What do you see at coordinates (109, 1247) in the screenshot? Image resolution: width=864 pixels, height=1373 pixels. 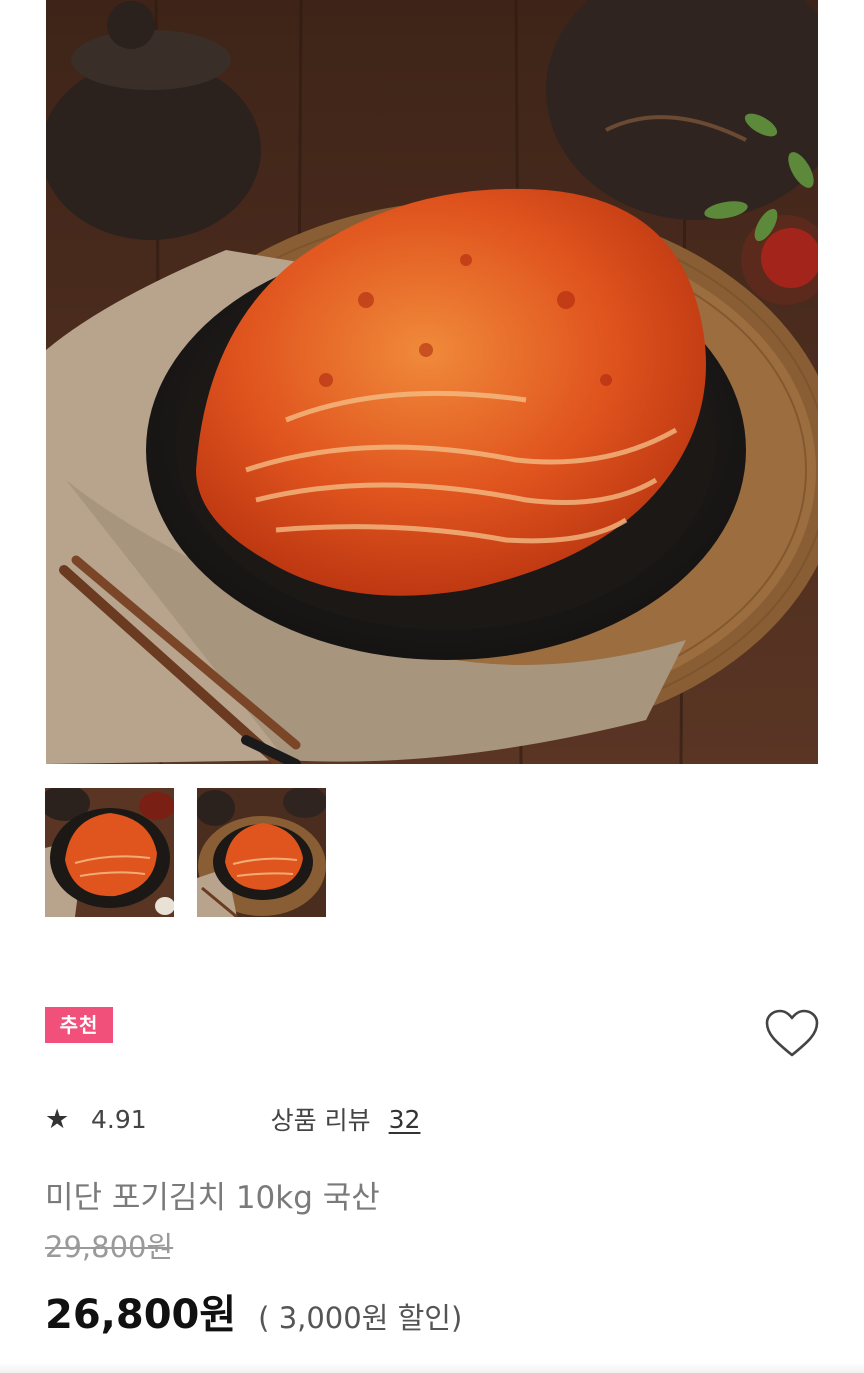 I see `original-price: 29,800원` at bounding box center [109, 1247].